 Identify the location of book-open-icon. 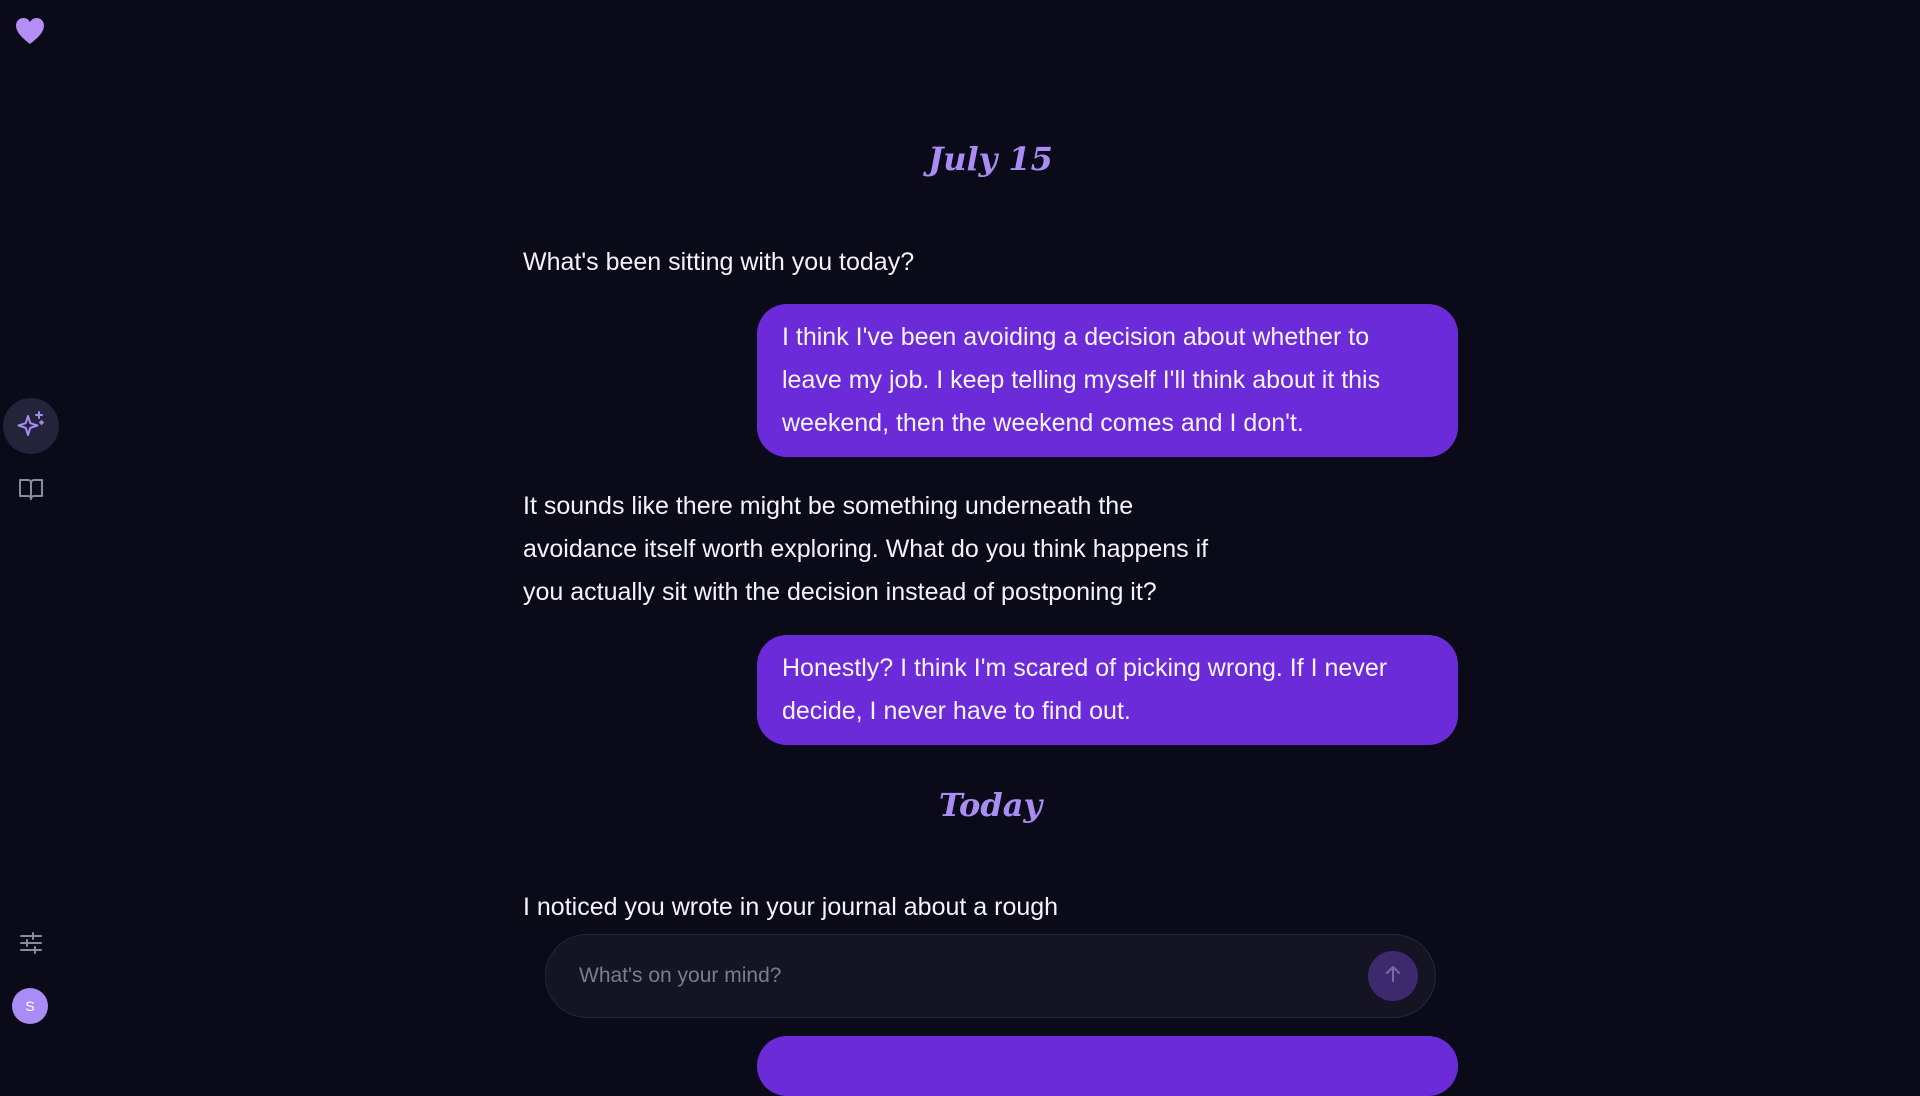
(31, 491).